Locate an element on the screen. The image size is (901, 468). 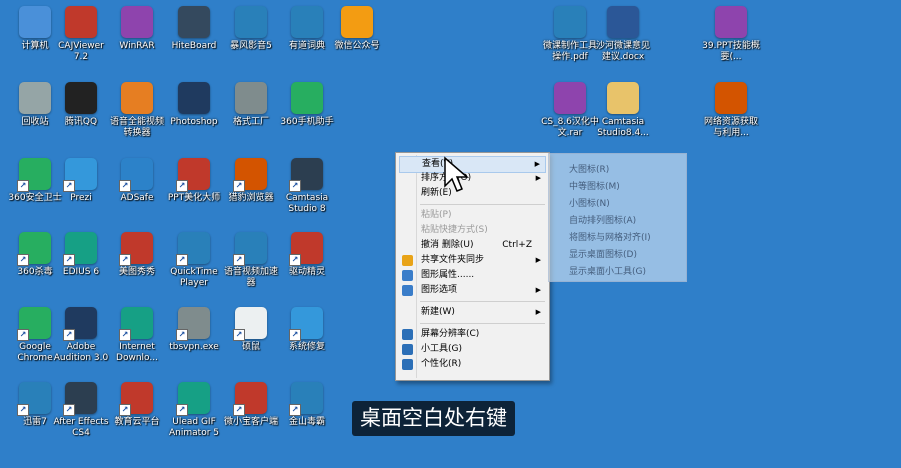
desktop-icon: 沙河微课意见建议.docx is located at coordinates (623, 34).